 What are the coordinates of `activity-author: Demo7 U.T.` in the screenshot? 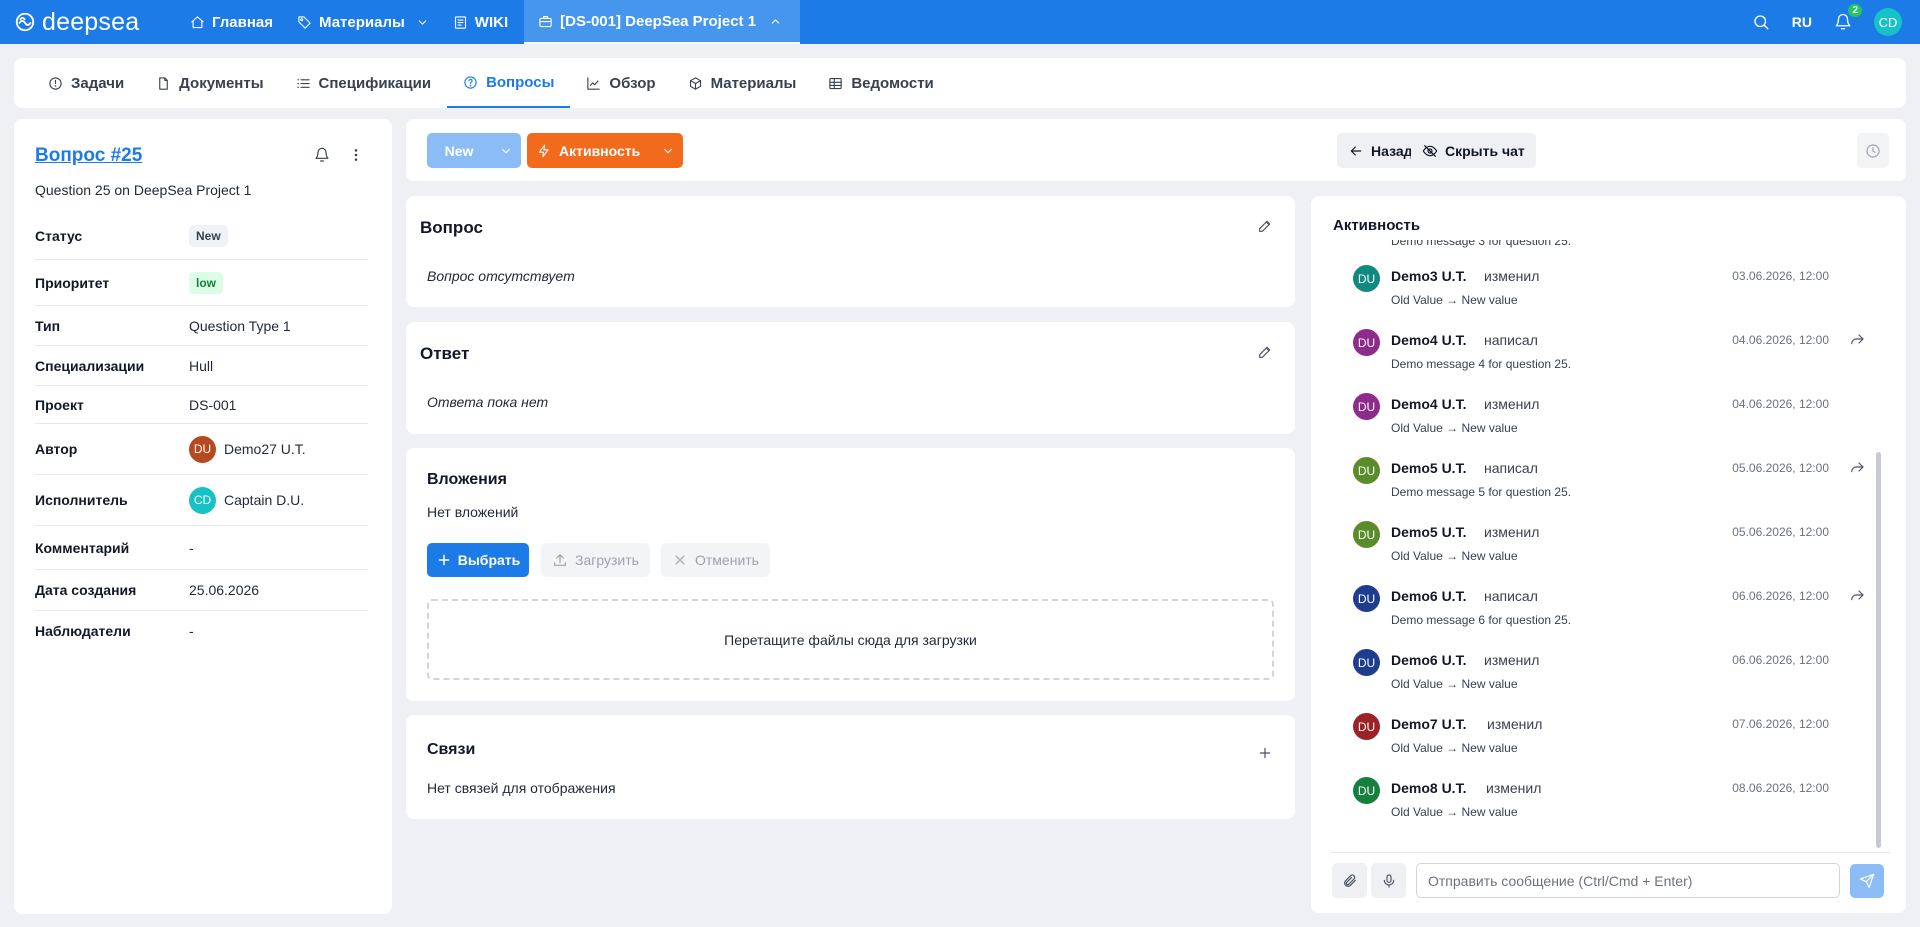 It's located at (1429, 724).